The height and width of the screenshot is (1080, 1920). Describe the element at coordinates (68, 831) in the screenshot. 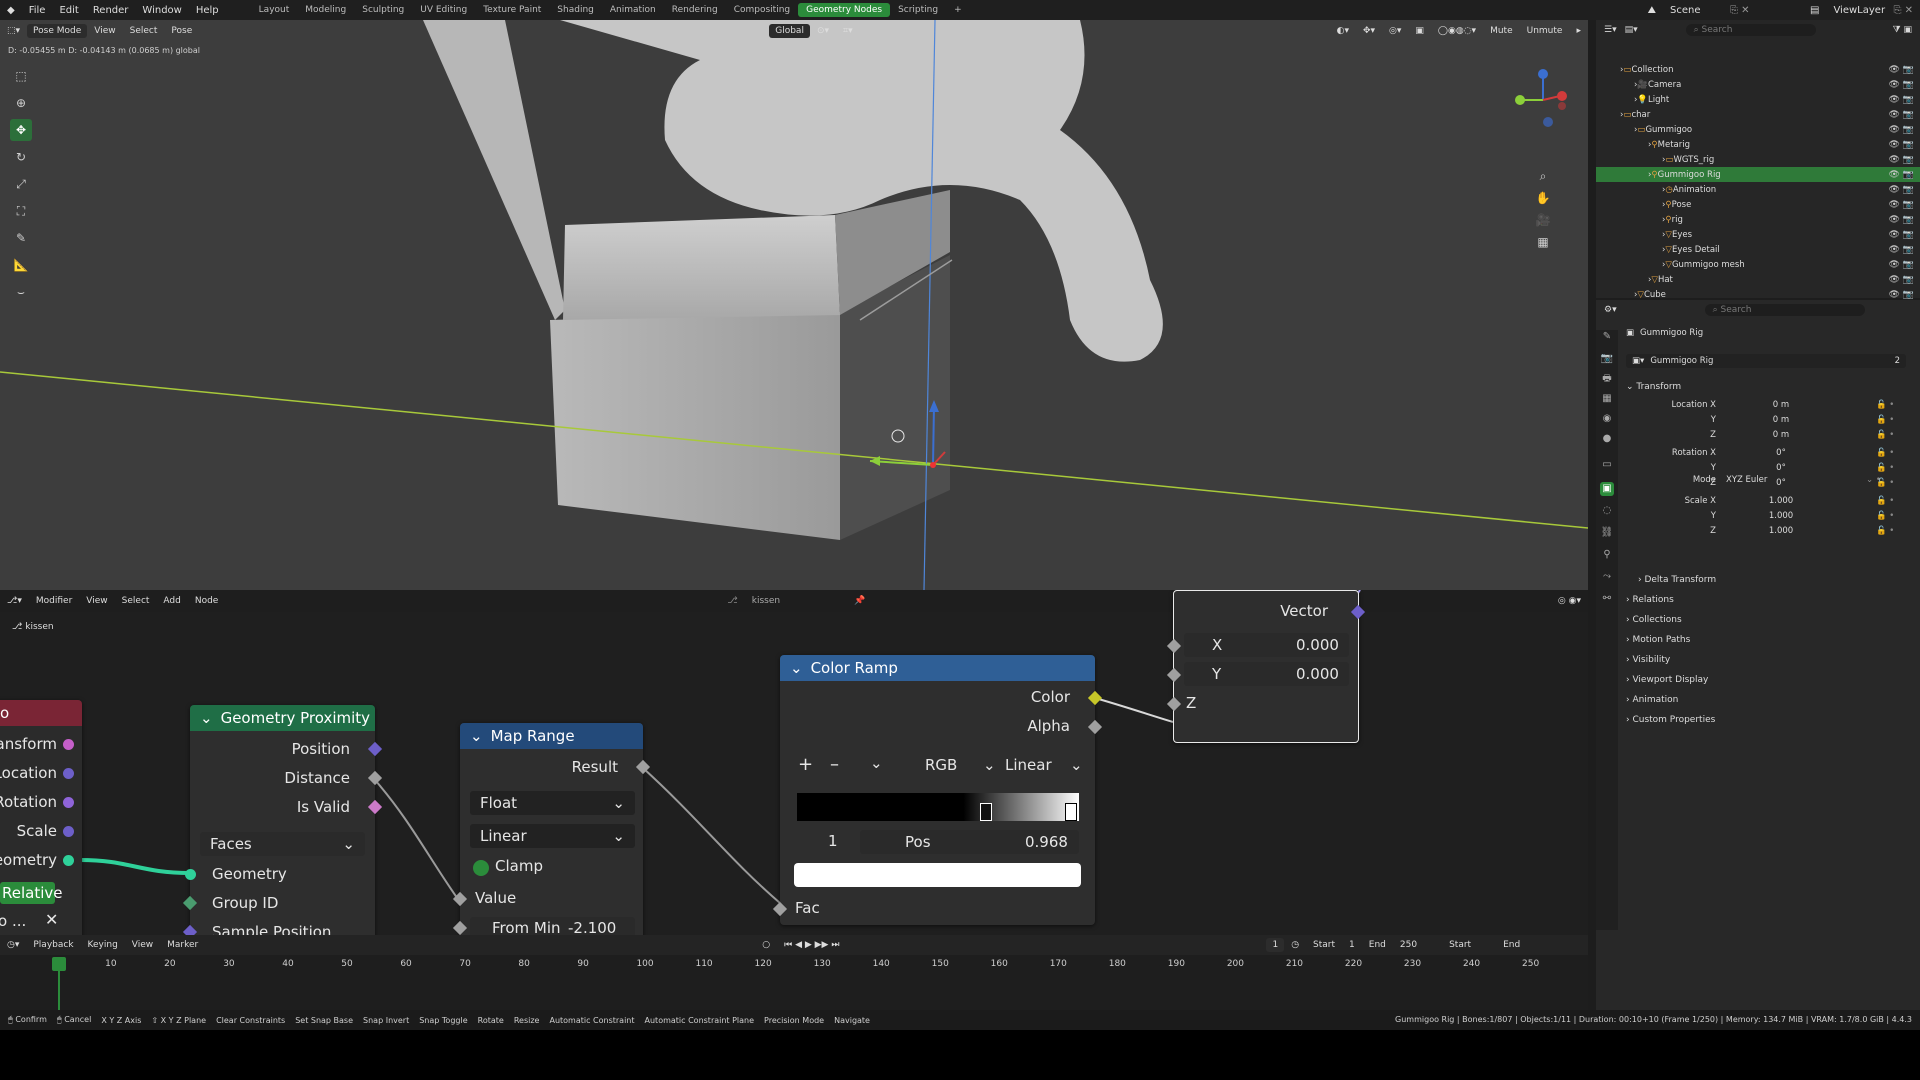

I see `scale-output-socket` at that location.